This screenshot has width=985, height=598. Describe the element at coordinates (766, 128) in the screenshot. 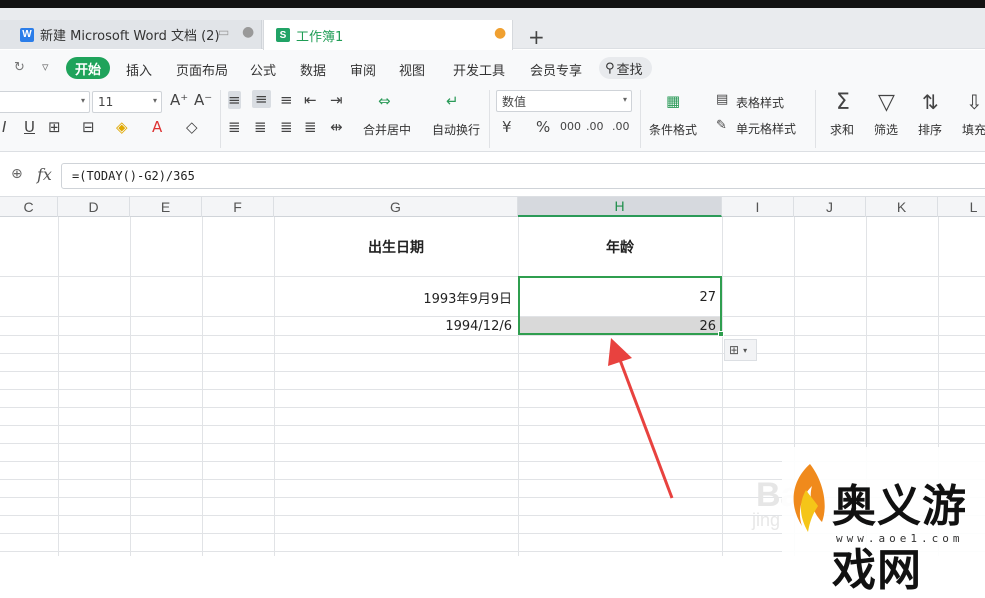

I see `cell-style-button: 单元格样式` at that location.